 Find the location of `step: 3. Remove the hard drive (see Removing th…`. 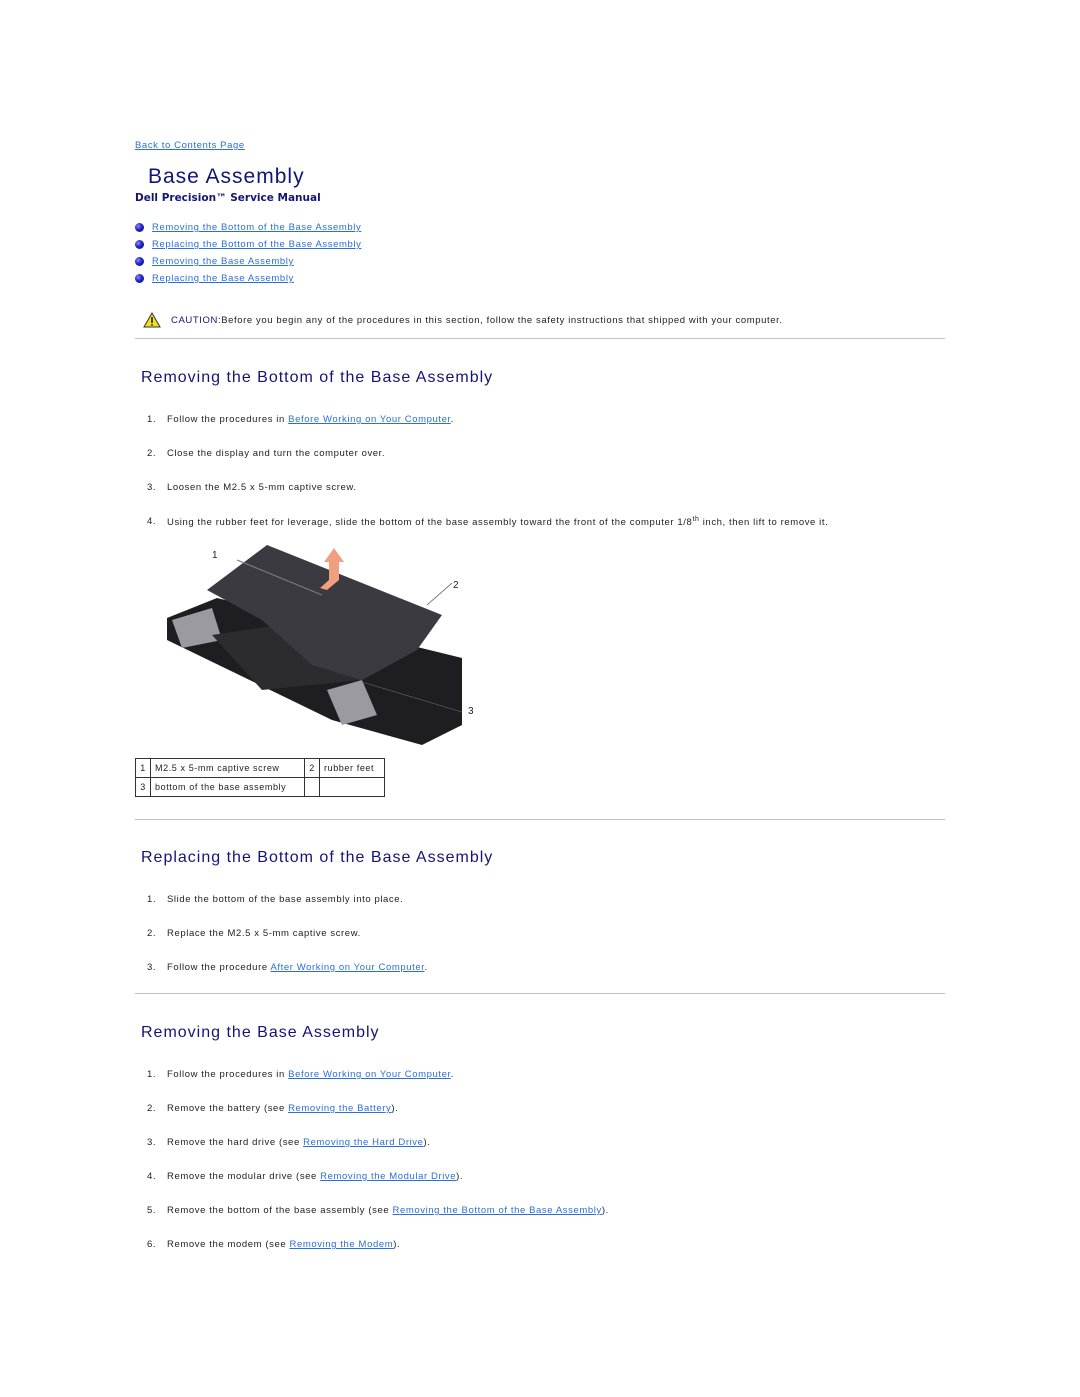

step: 3. Remove the hard drive (see Removing th… is located at coordinates (289, 1142).